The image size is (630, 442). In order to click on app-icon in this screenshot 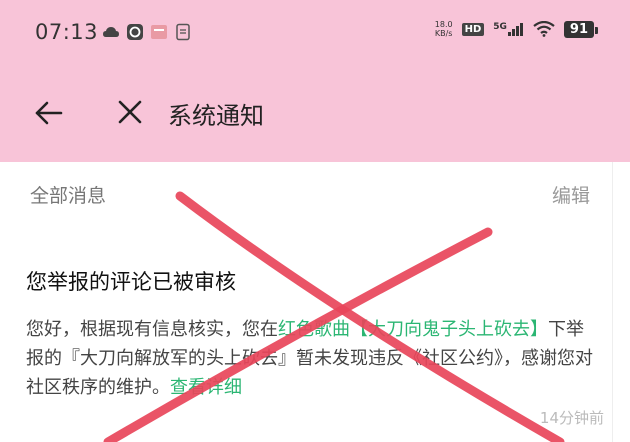, I will do `click(159, 32)`.